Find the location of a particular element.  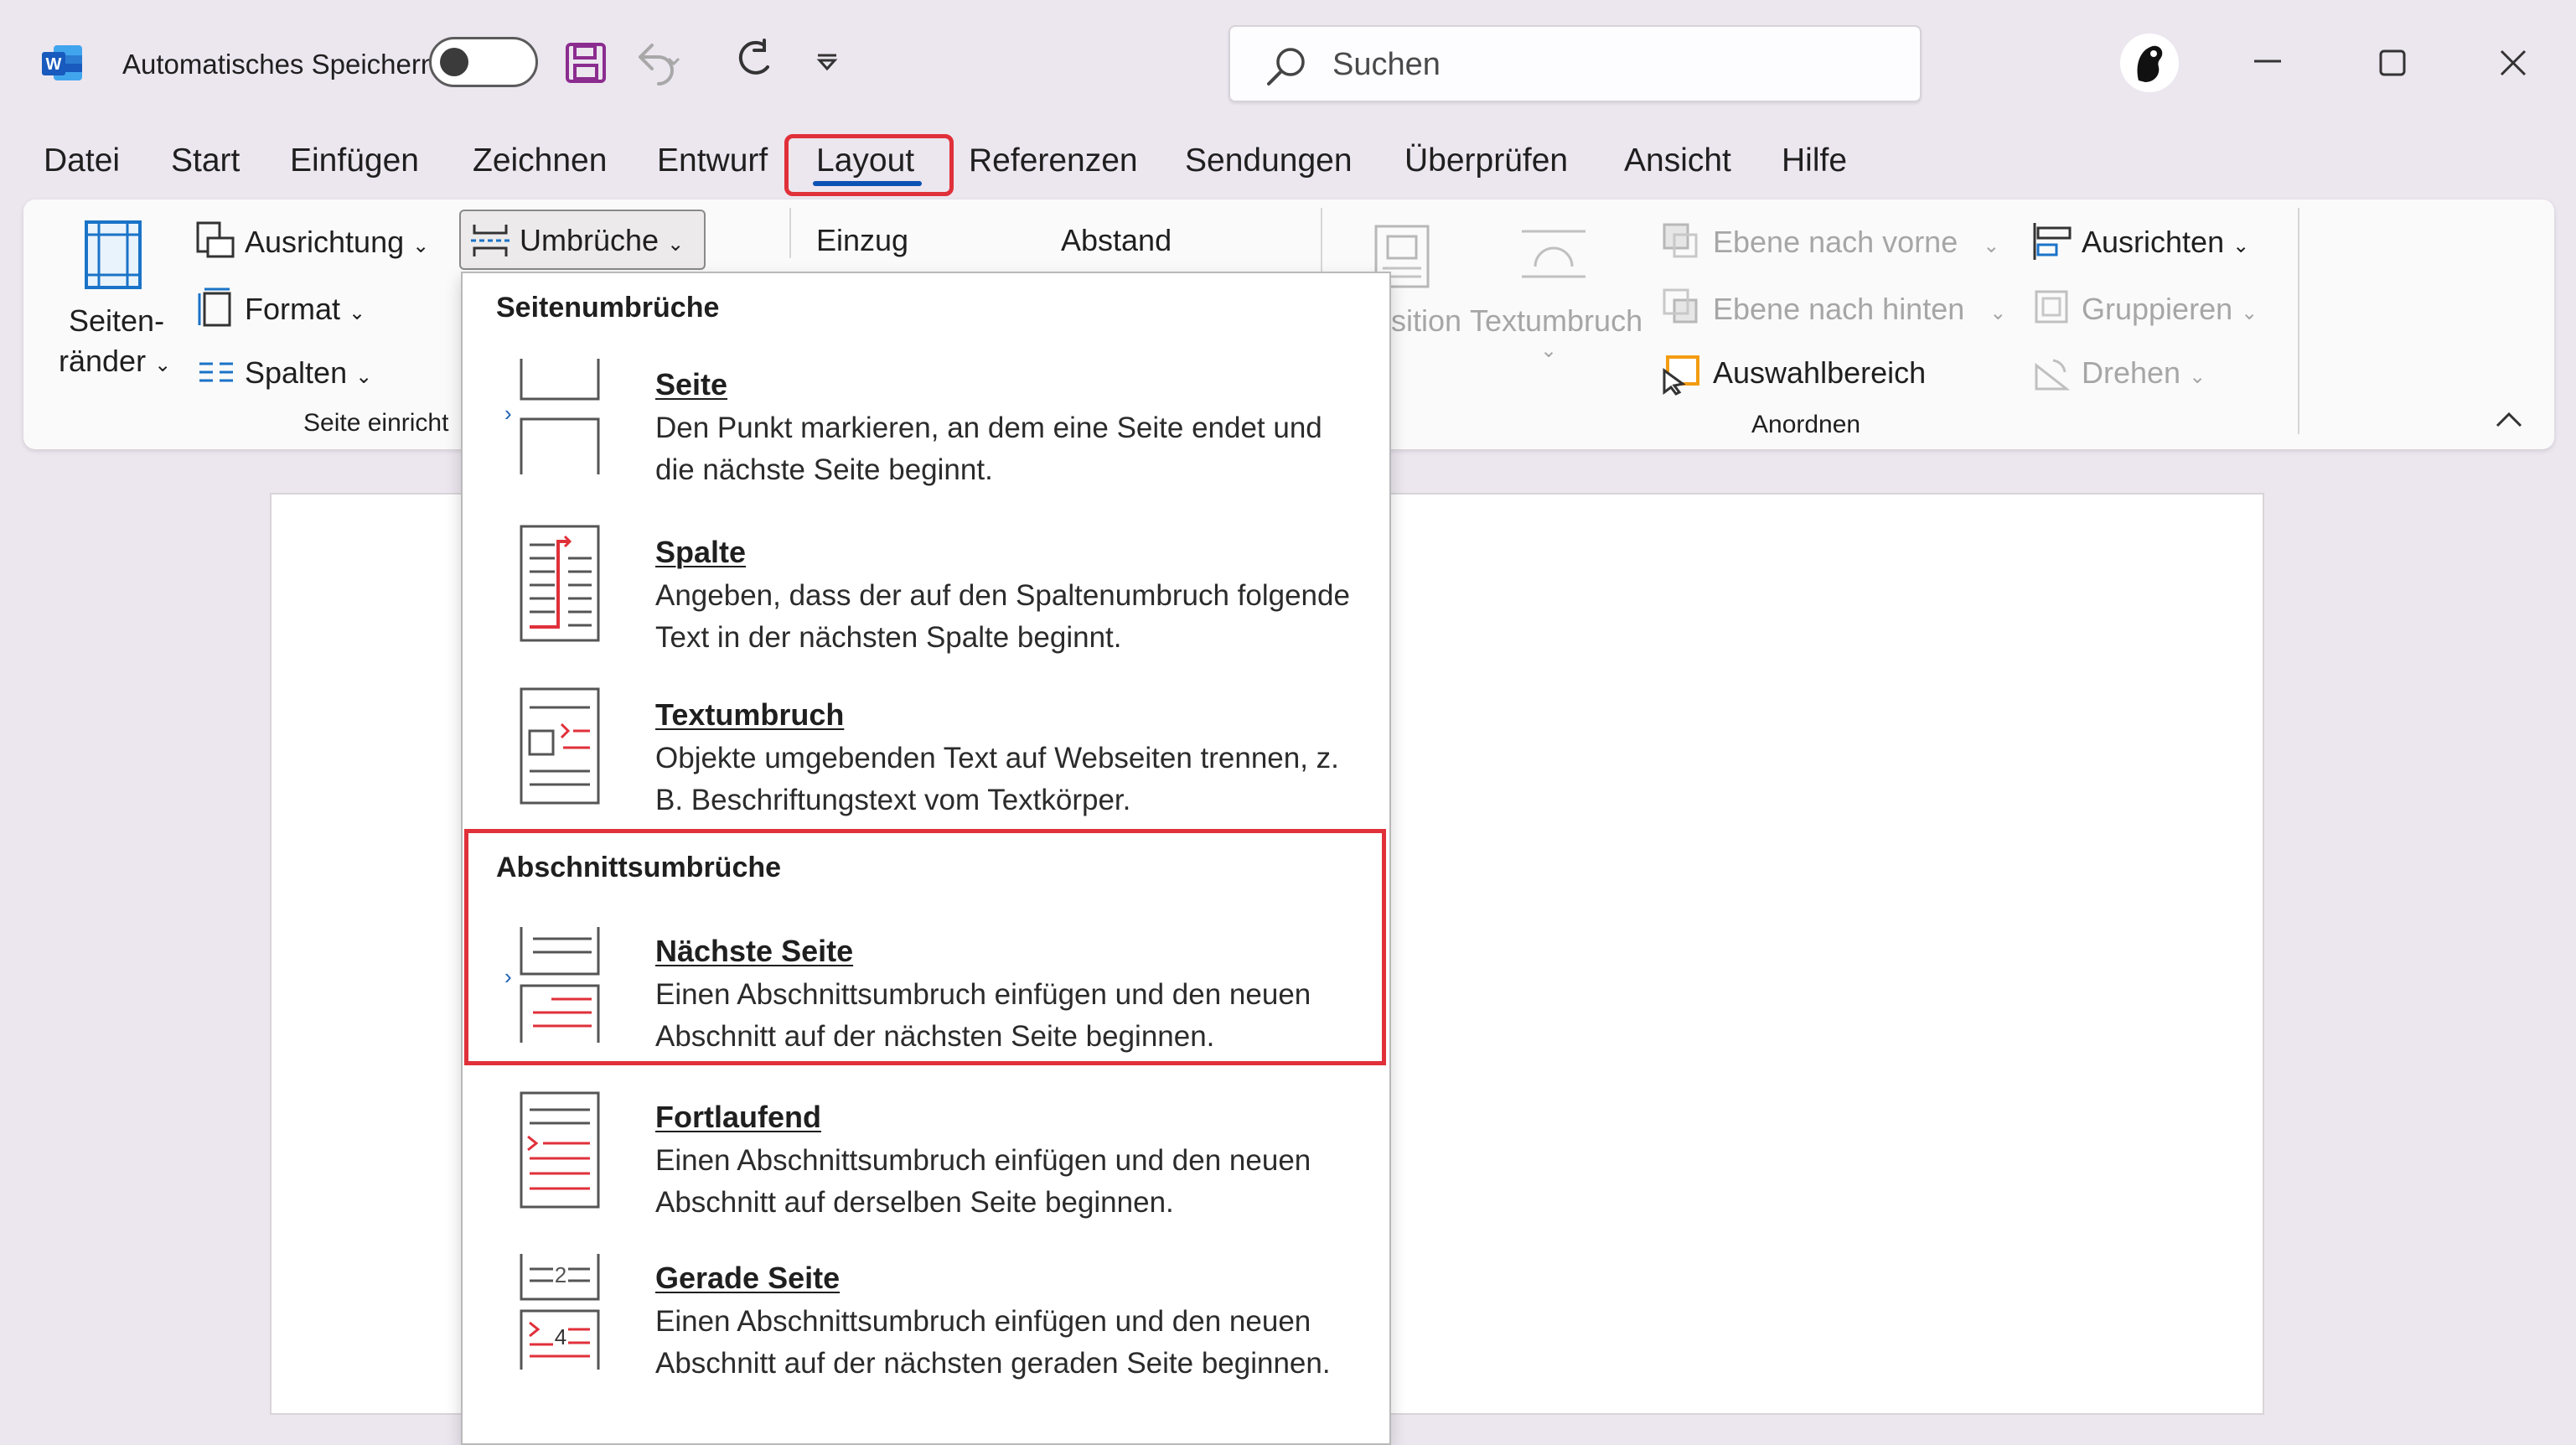

group-icon is located at coordinates (2051, 307).